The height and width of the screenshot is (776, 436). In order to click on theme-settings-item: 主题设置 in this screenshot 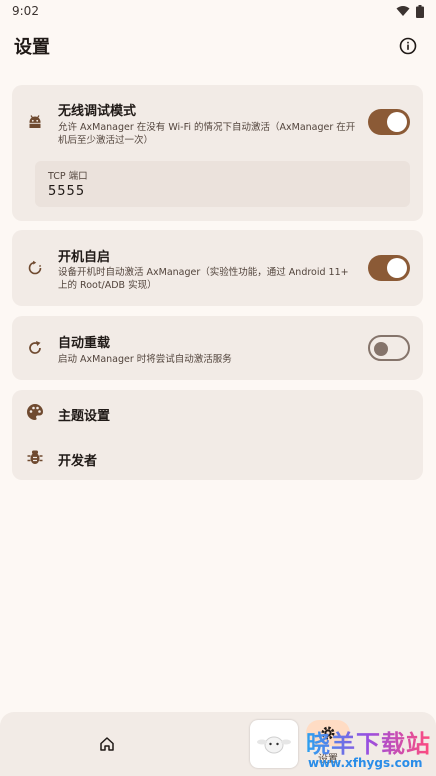, I will do `click(217, 412)`.